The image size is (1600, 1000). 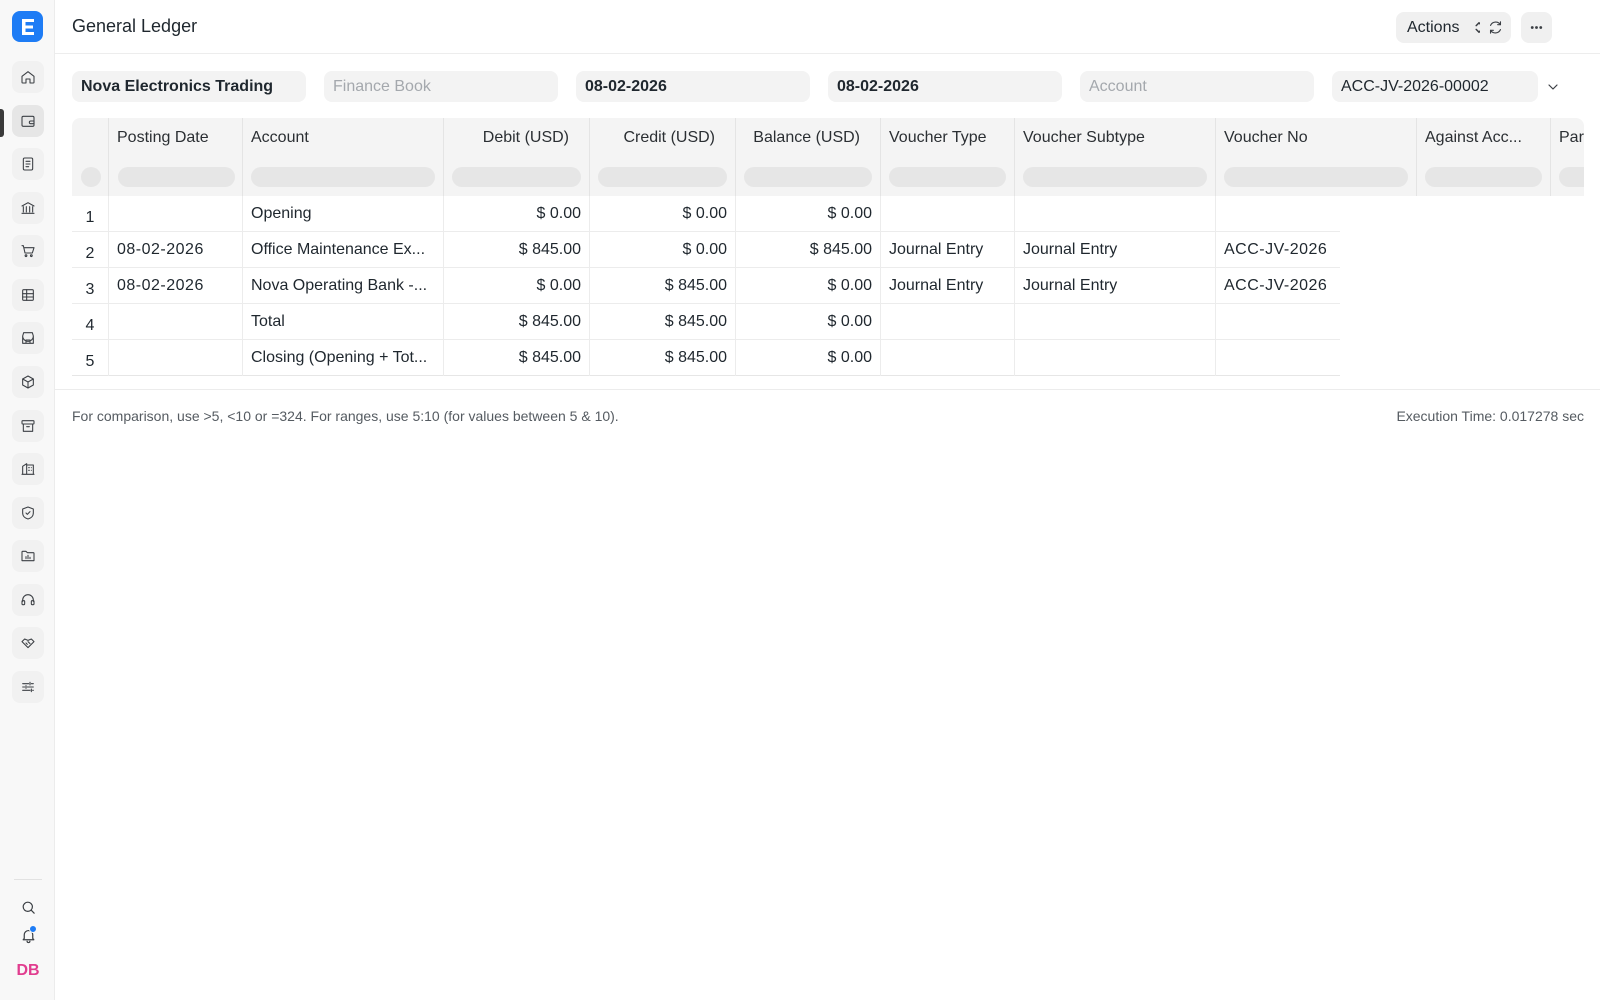 I want to click on filter-input-voucher-no, so click(x=1316, y=177).